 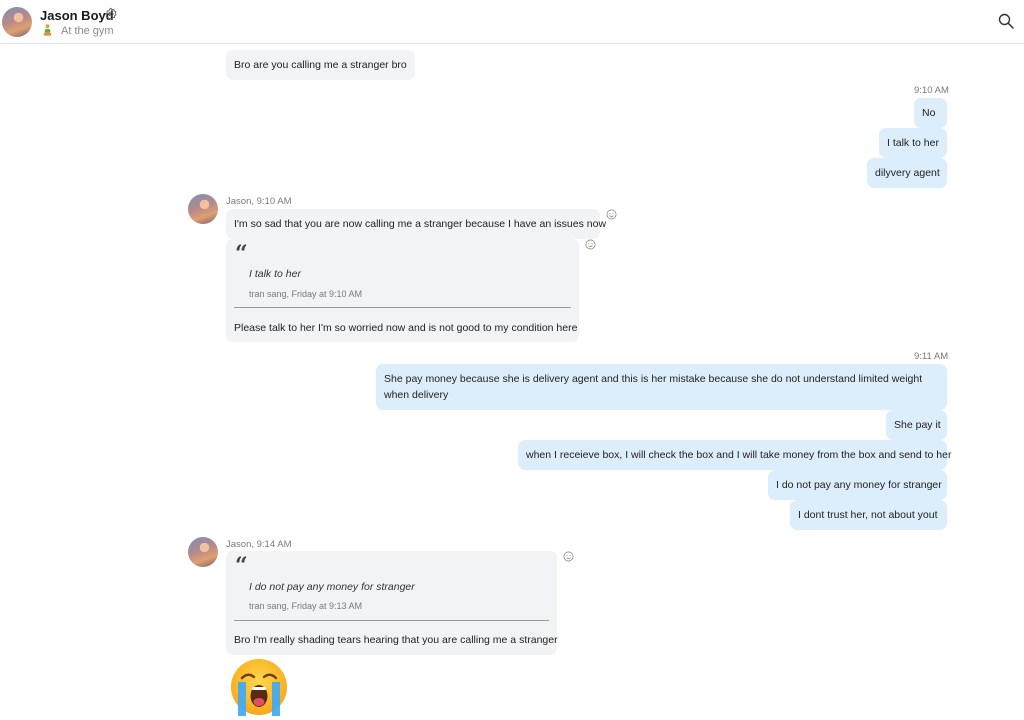 What do you see at coordinates (868, 515) in the screenshot?
I see `message-outgoing: I dont trust her, not about yout` at bounding box center [868, 515].